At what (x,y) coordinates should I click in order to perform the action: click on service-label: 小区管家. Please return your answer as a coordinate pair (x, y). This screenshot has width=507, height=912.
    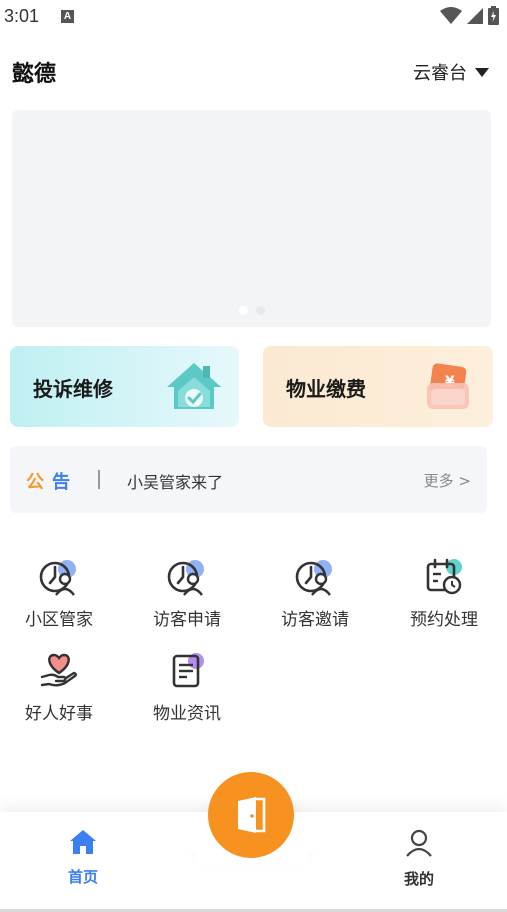
    Looking at the image, I should click on (59, 620).